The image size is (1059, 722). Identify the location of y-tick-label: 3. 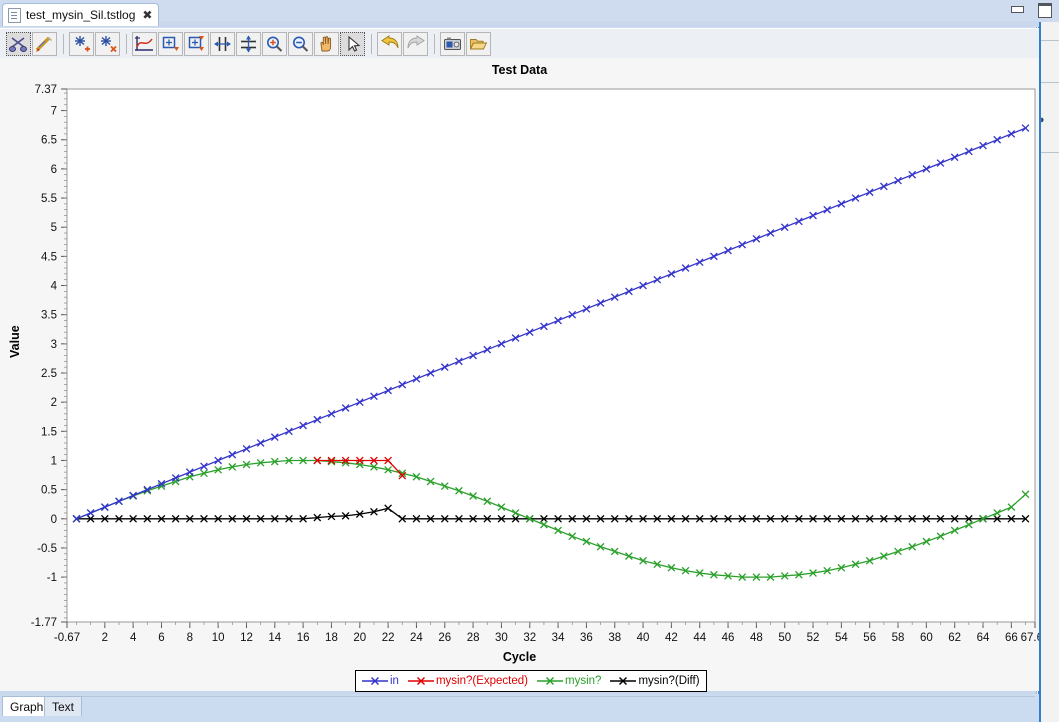
(54, 345).